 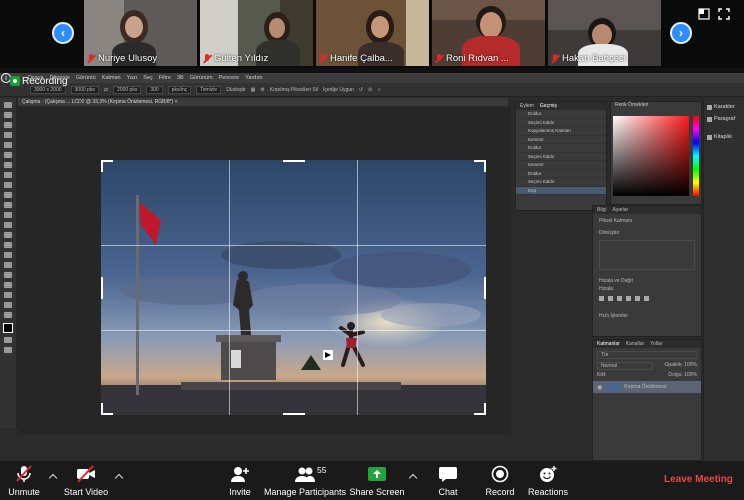 What do you see at coordinates (179, 89) in the screenshot?
I see `resolution-unit-select: pks/inç` at bounding box center [179, 89].